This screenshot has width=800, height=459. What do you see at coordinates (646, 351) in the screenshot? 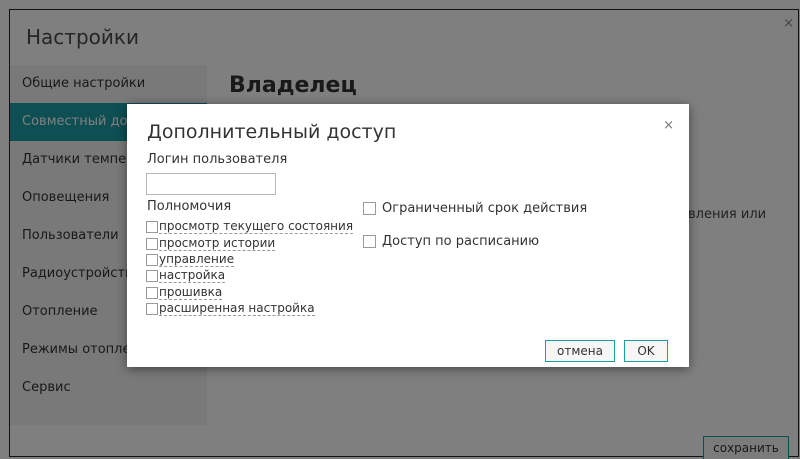
I see `ok-button: OK` at bounding box center [646, 351].